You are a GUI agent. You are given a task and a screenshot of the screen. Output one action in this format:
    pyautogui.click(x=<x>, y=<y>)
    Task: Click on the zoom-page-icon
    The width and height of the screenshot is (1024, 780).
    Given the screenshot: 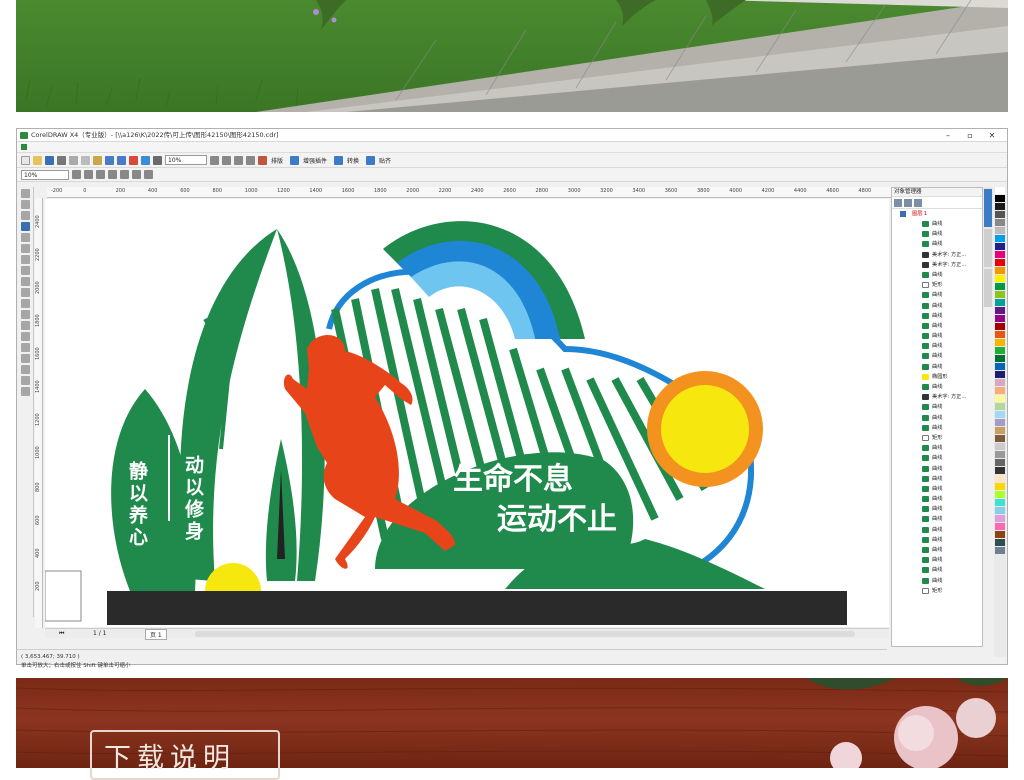 What is the action you would take?
    pyautogui.click(x=250, y=160)
    